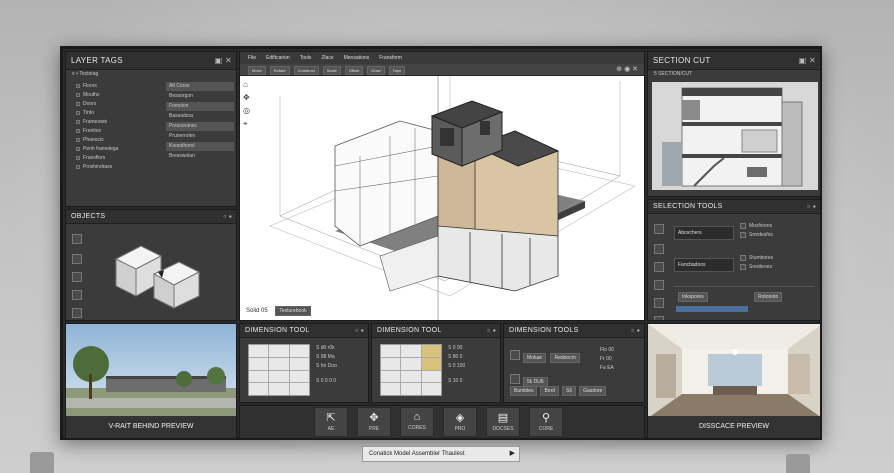 The height and width of the screenshot is (473, 894). What do you see at coordinates (252, 58) in the screenshot?
I see `menu-item: File` at bounding box center [252, 58].